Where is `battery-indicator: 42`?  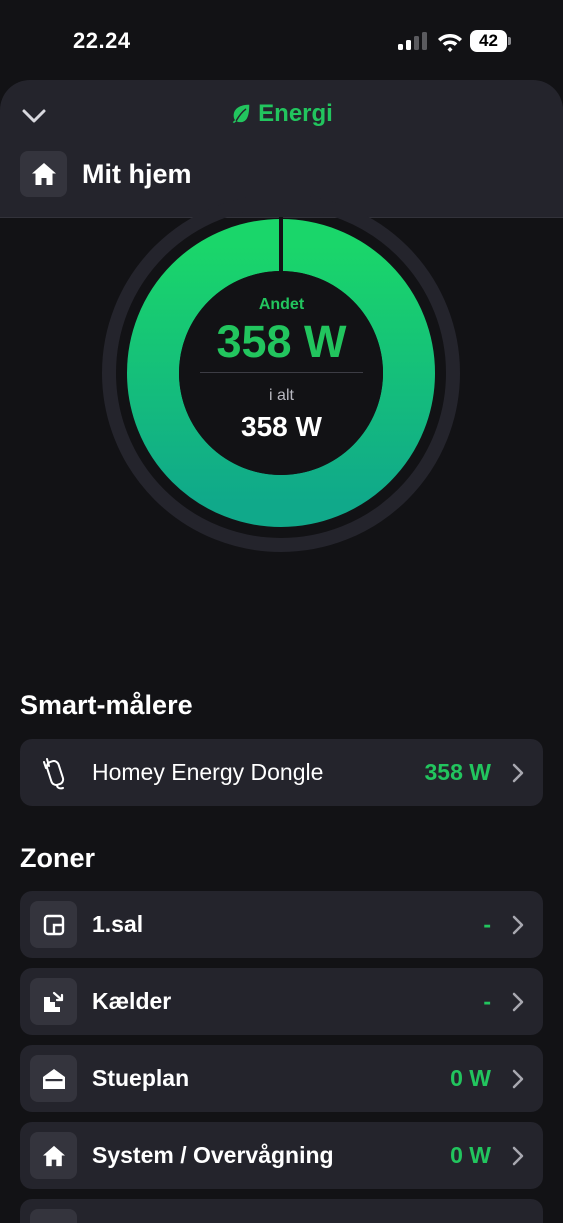 battery-indicator: 42 is located at coordinates (491, 41).